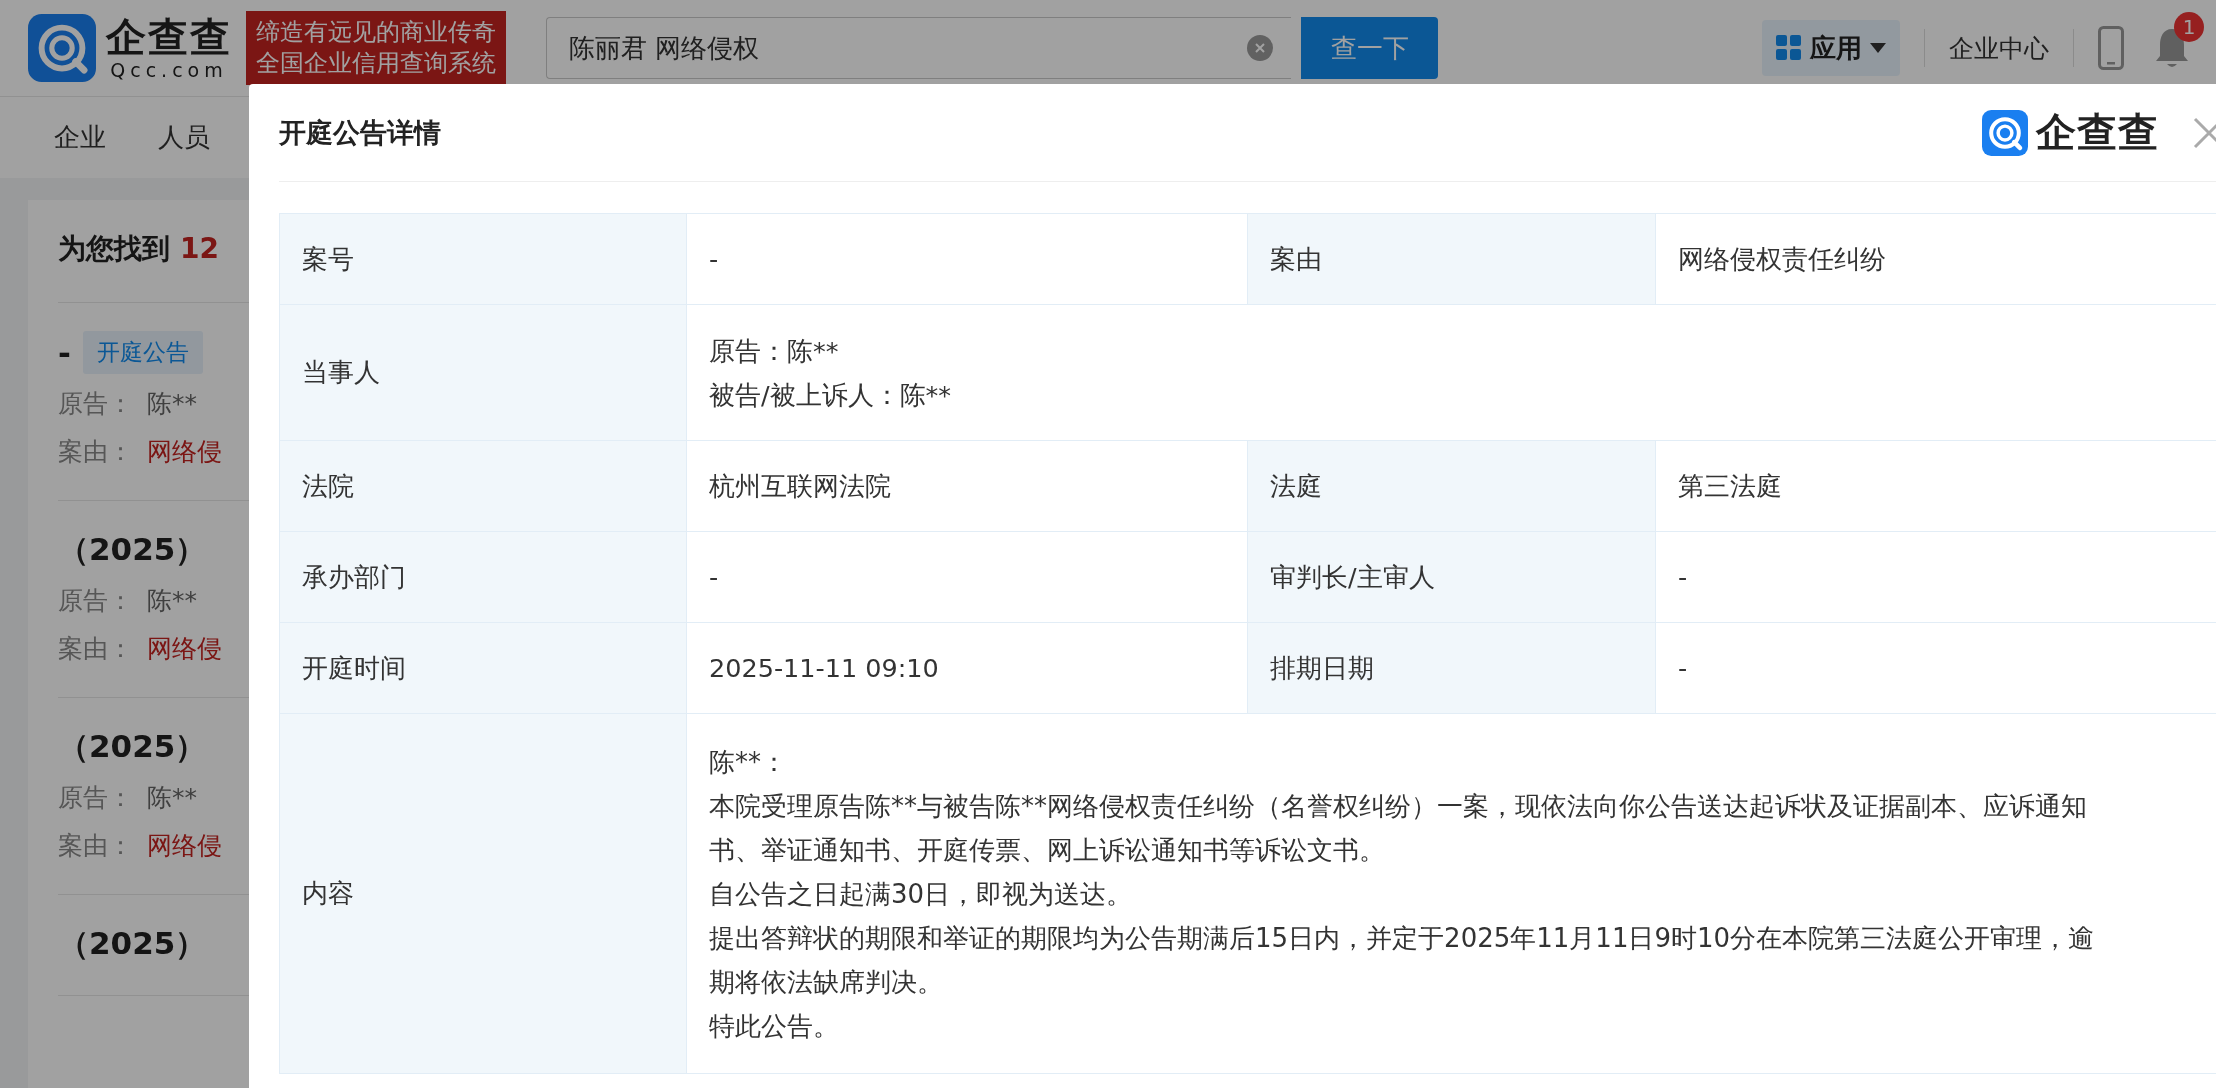 Image resolution: width=2216 pixels, height=1088 pixels. Describe the element at coordinates (483, 894) in the screenshot. I see `field-label: 内容` at that location.